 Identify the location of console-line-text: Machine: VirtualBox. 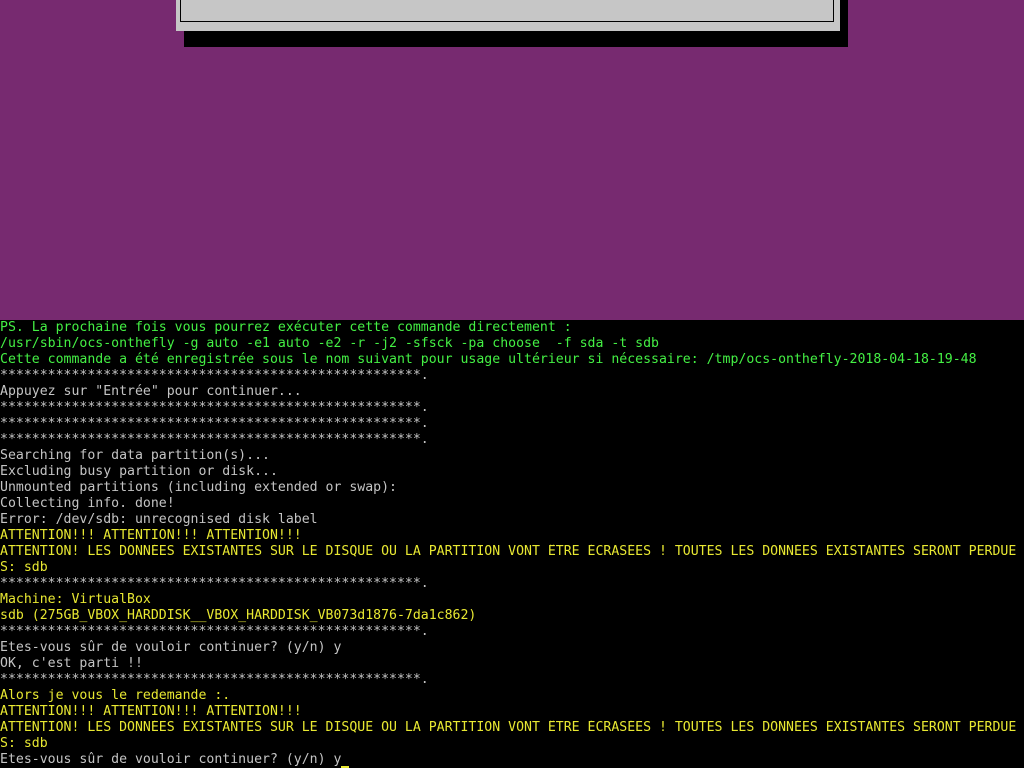
(75, 599).